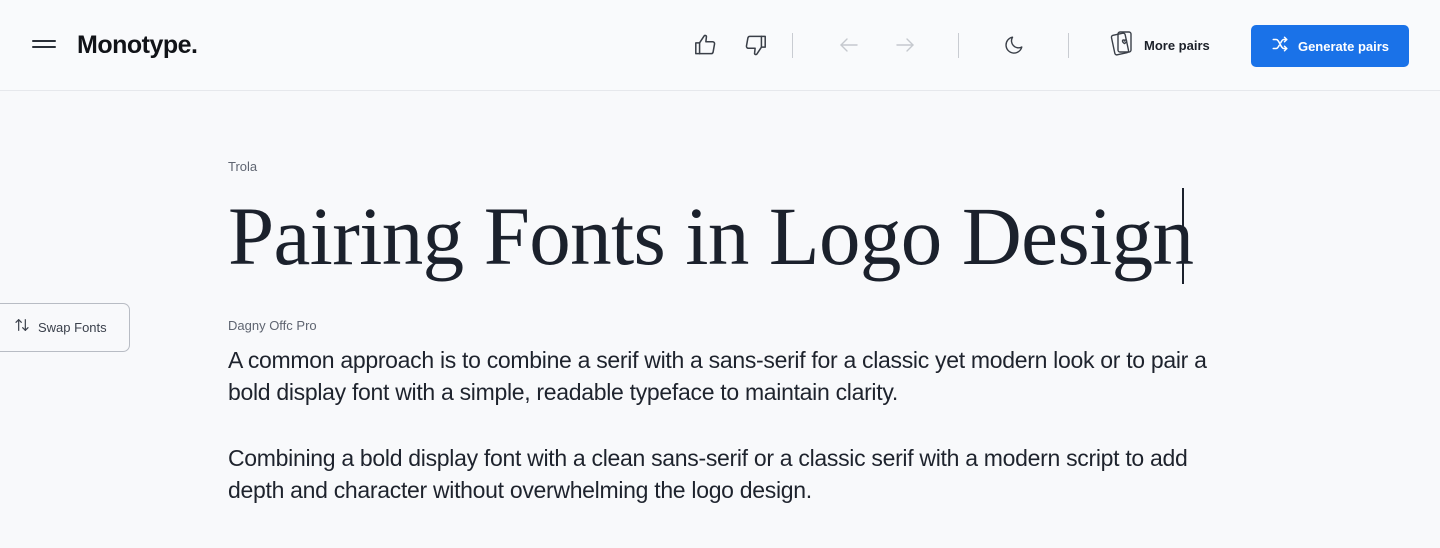  I want to click on menu-line-bottom, so click(44, 47).